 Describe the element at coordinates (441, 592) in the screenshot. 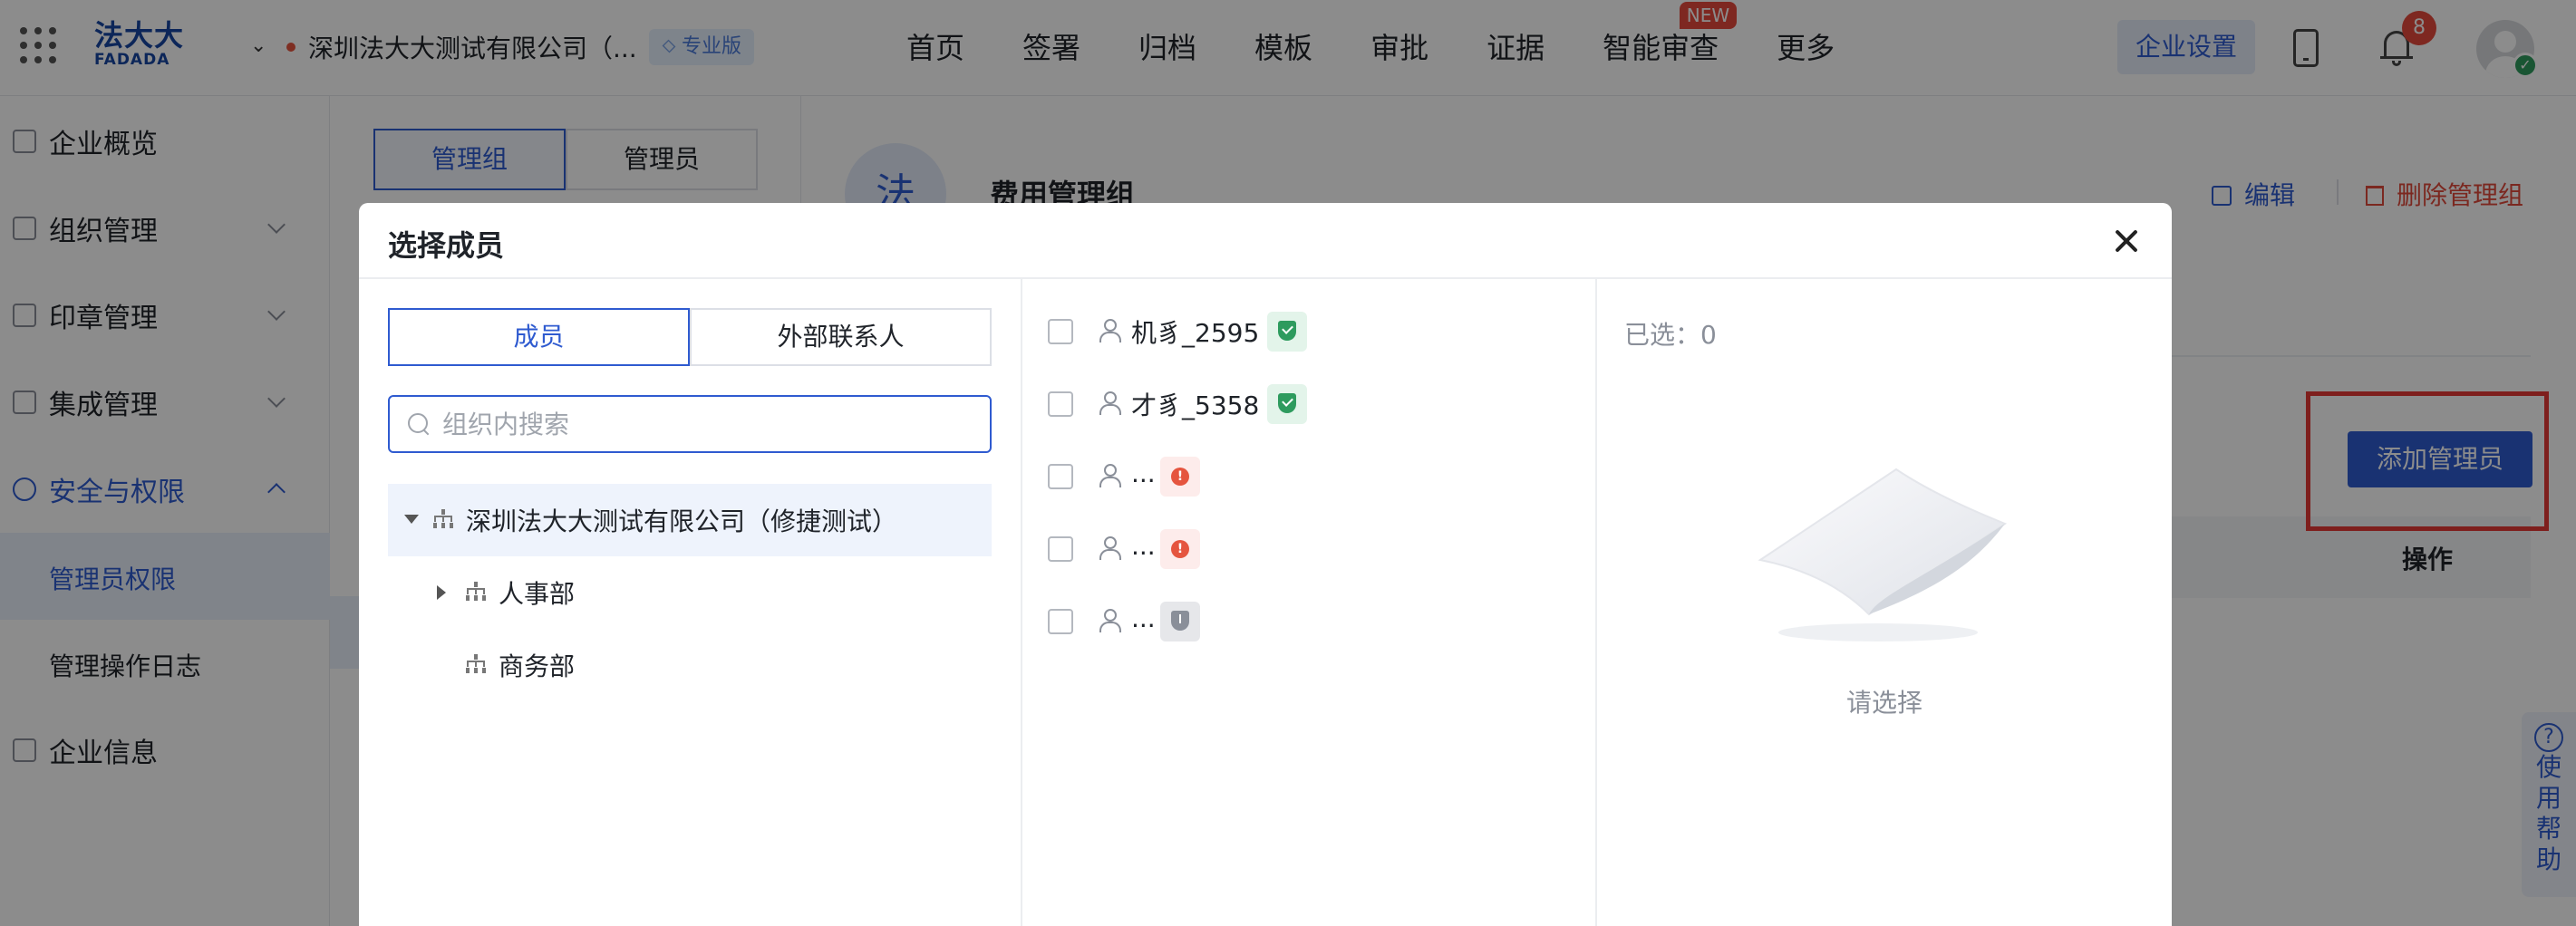

I see `caret-right-icon` at that location.